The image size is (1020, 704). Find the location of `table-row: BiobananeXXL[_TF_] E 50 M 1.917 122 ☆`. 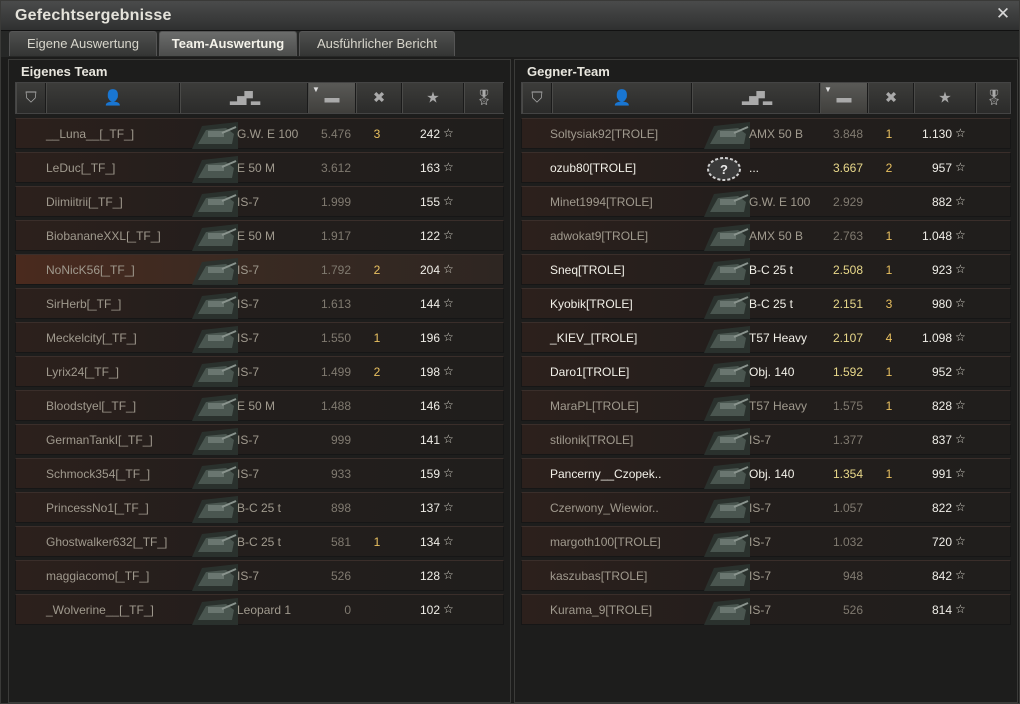

table-row: BiobananeXXL[_TF_] E 50 M 1.917 122 ☆ is located at coordinates (259, 235).